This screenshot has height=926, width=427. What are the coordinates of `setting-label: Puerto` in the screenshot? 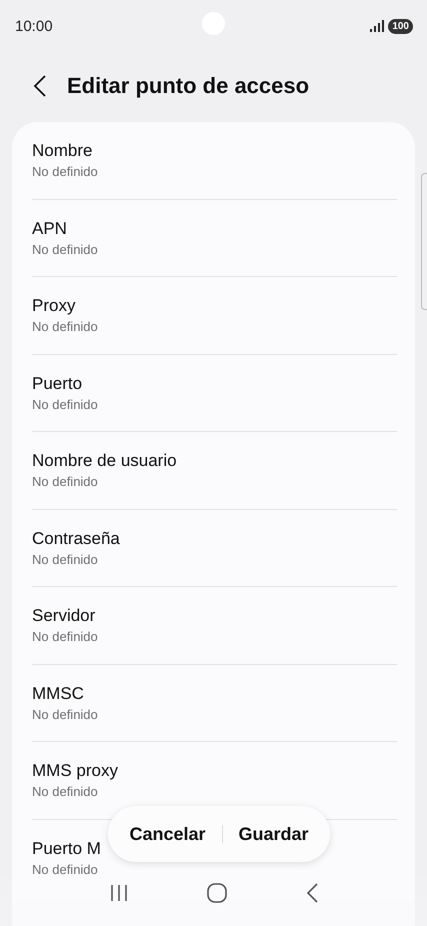 It's located at (57, 384).